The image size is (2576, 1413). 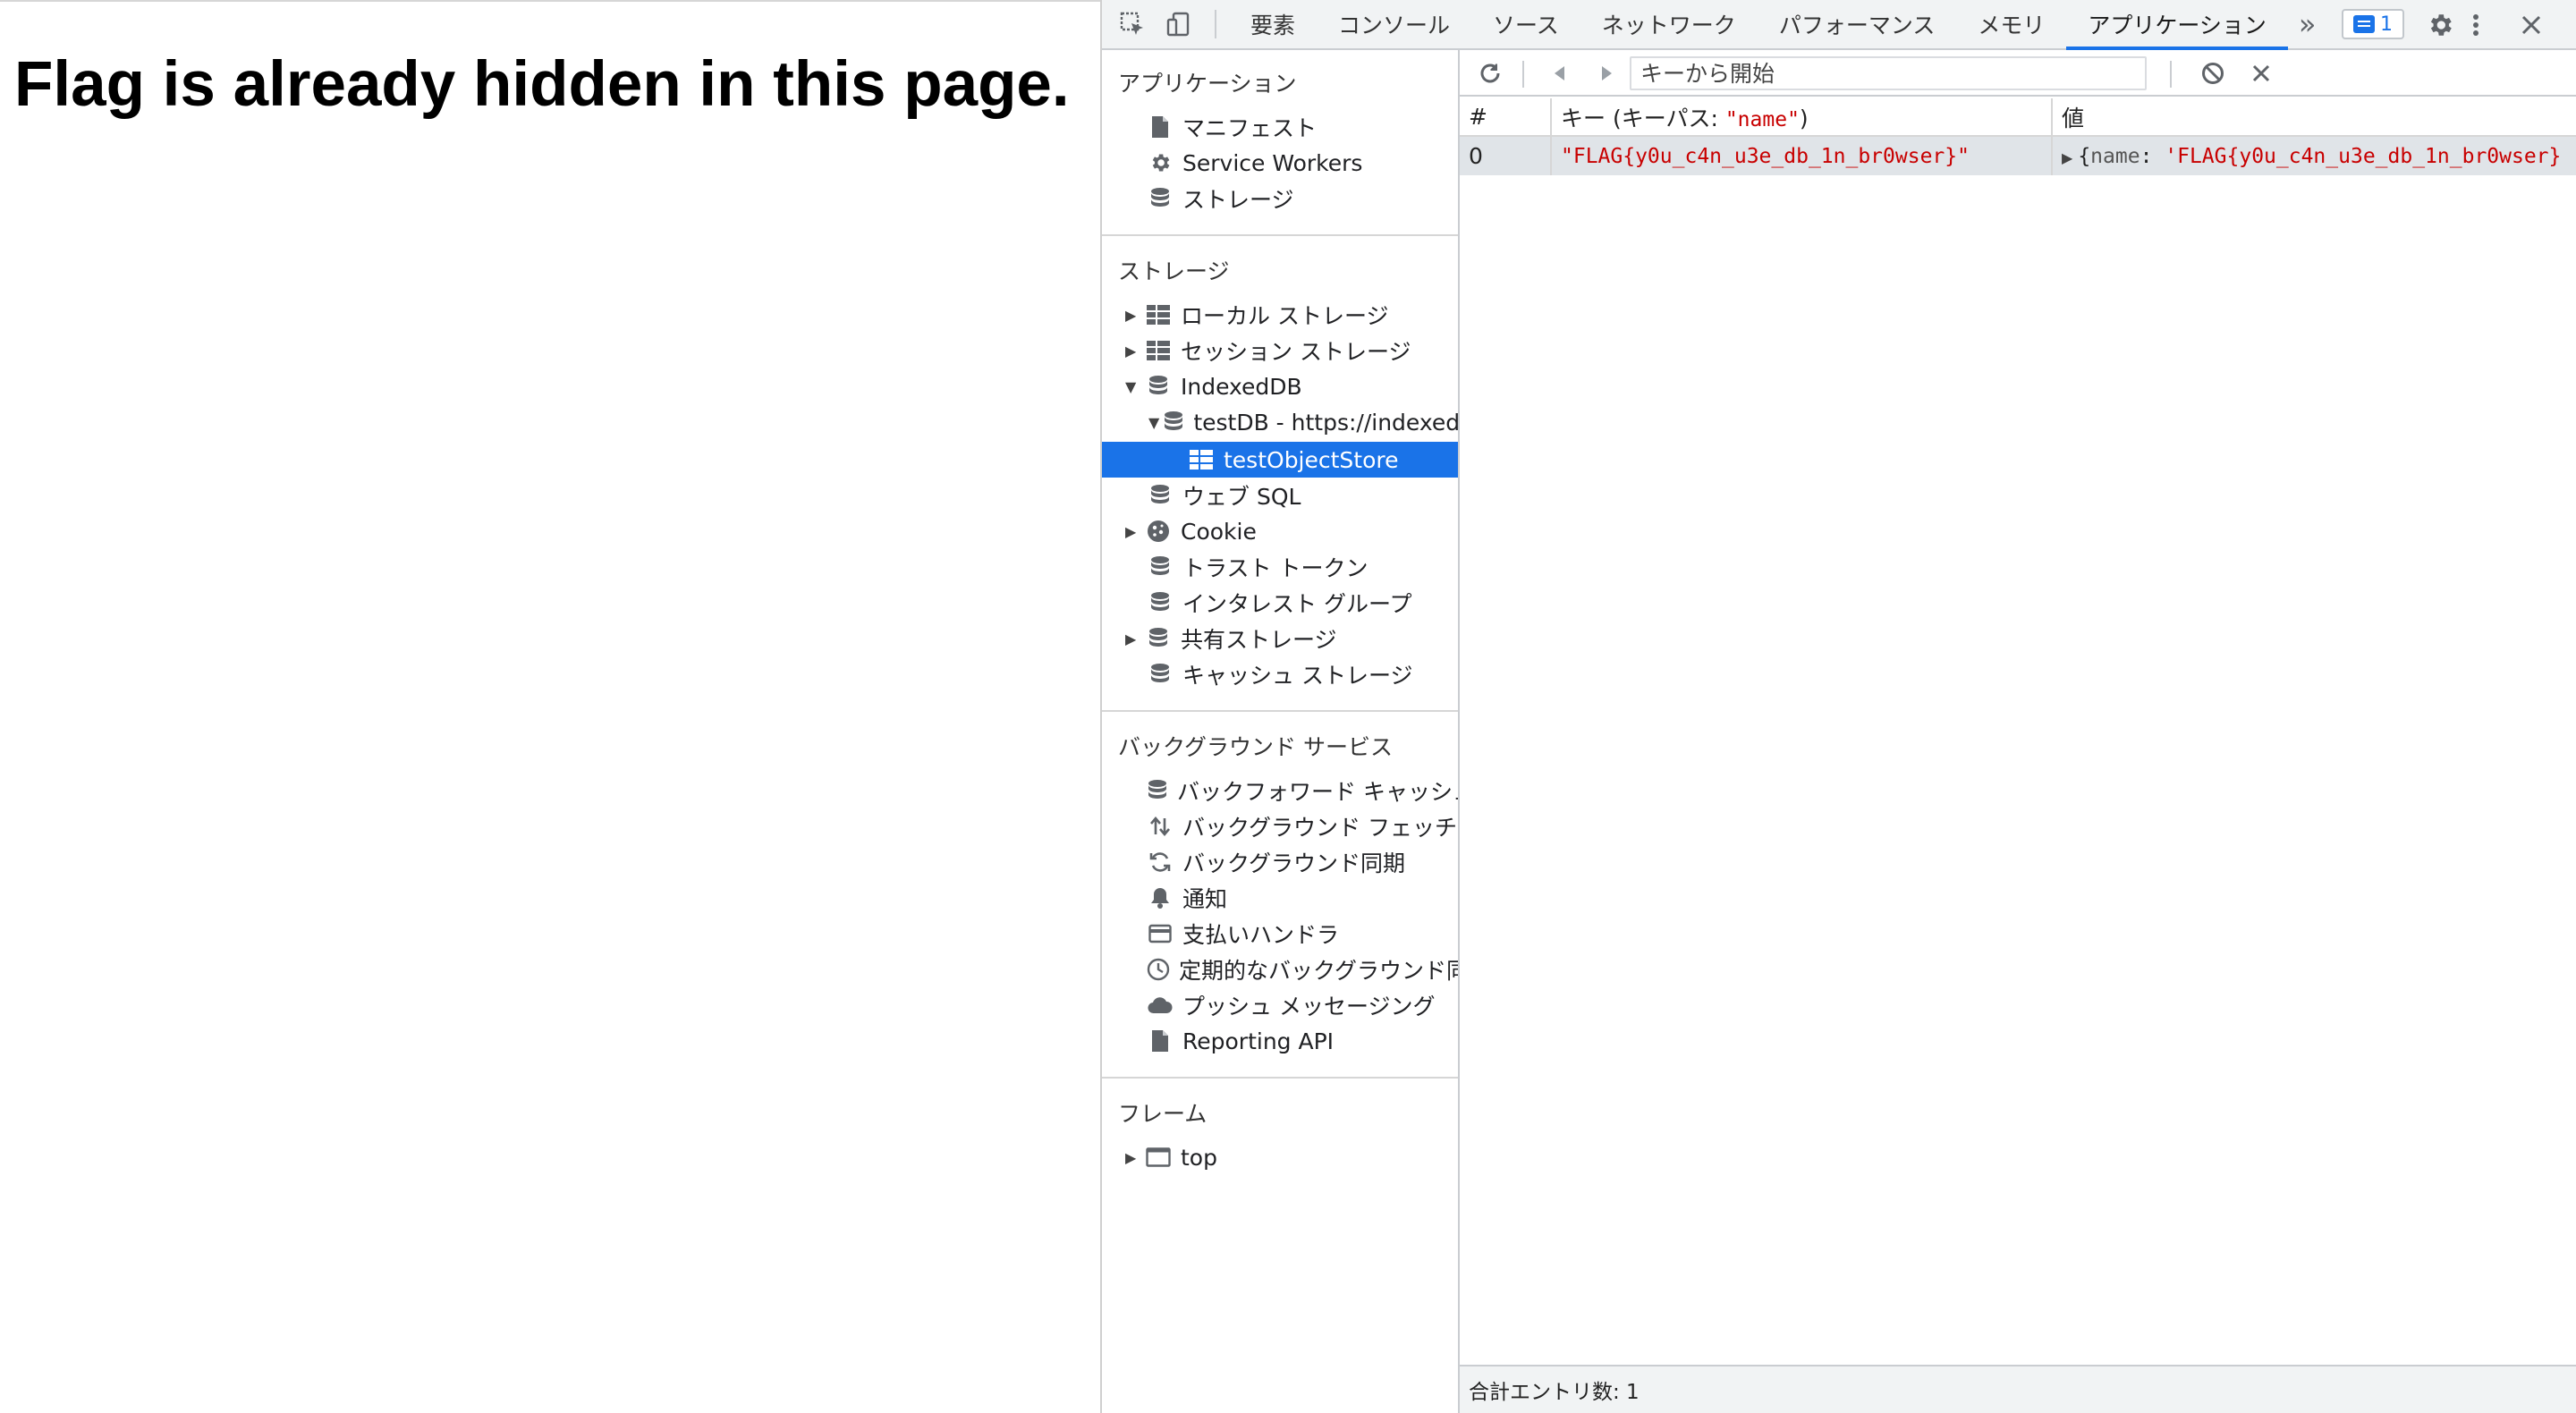 I want to click on sidebar-item-interest-groups: インタレスト グループ, so click(x=1280, y=603).